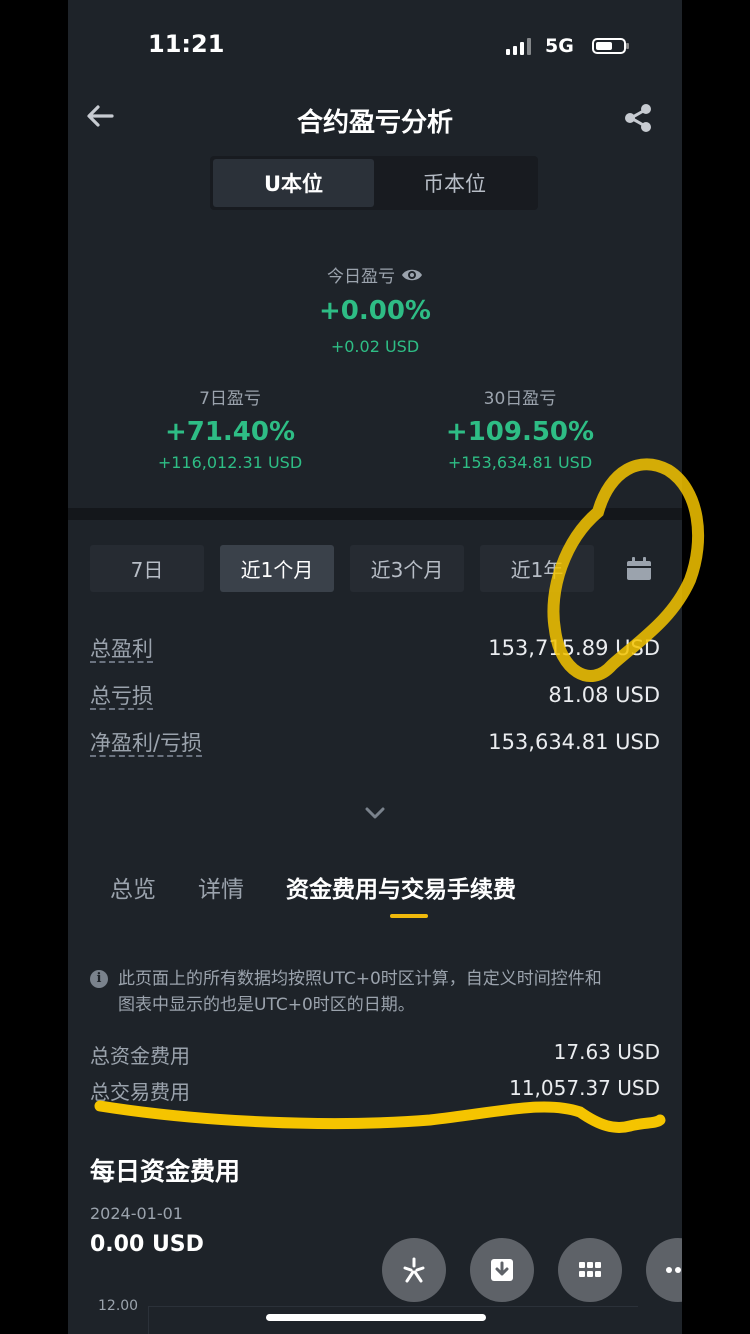 The image size is (750, 1334). I want to click on tab-overview: 总览, so click(133, 887).